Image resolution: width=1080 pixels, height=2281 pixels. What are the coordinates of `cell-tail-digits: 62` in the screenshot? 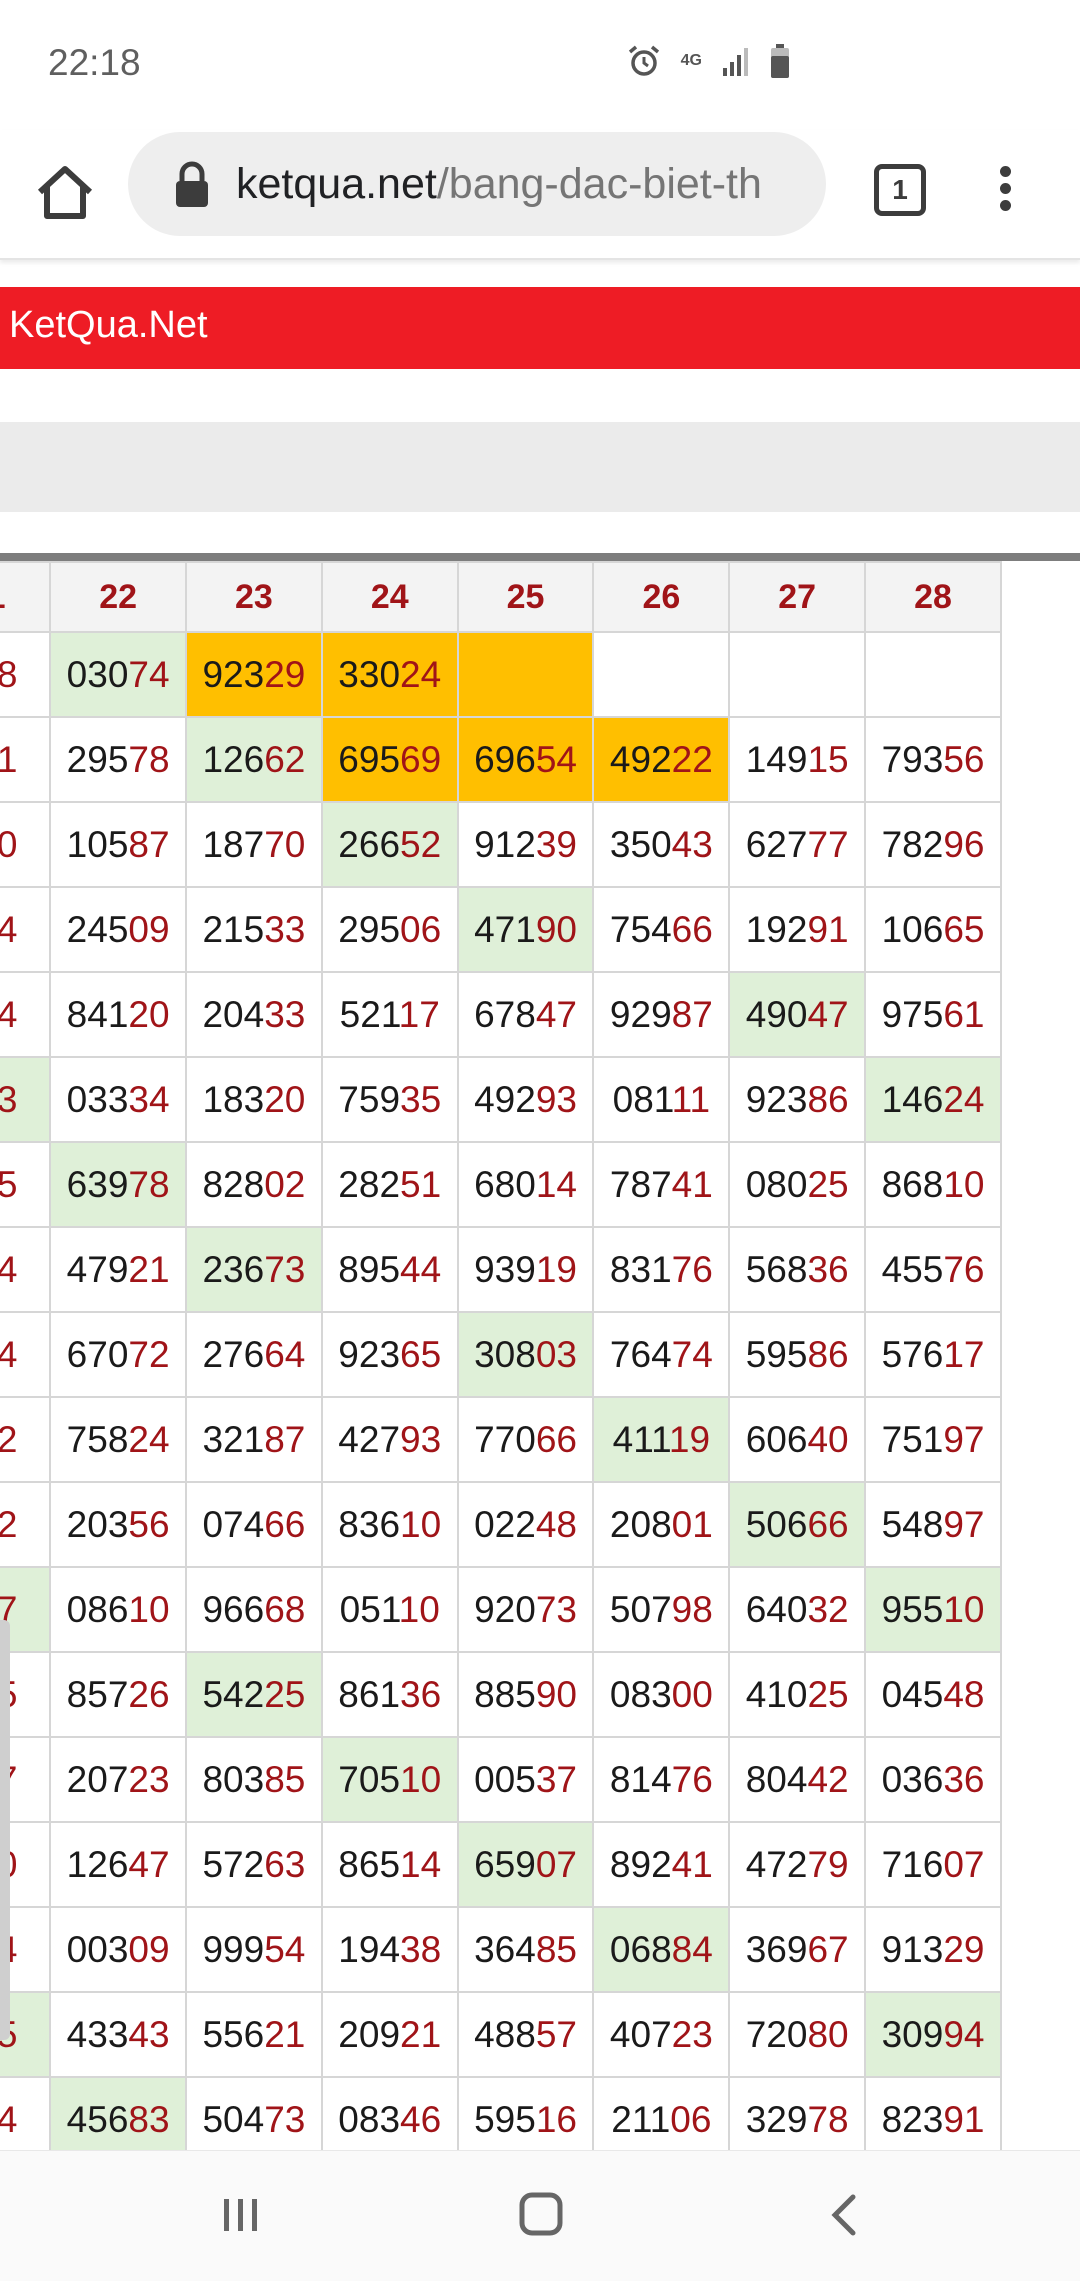 It's located at (285, 759).